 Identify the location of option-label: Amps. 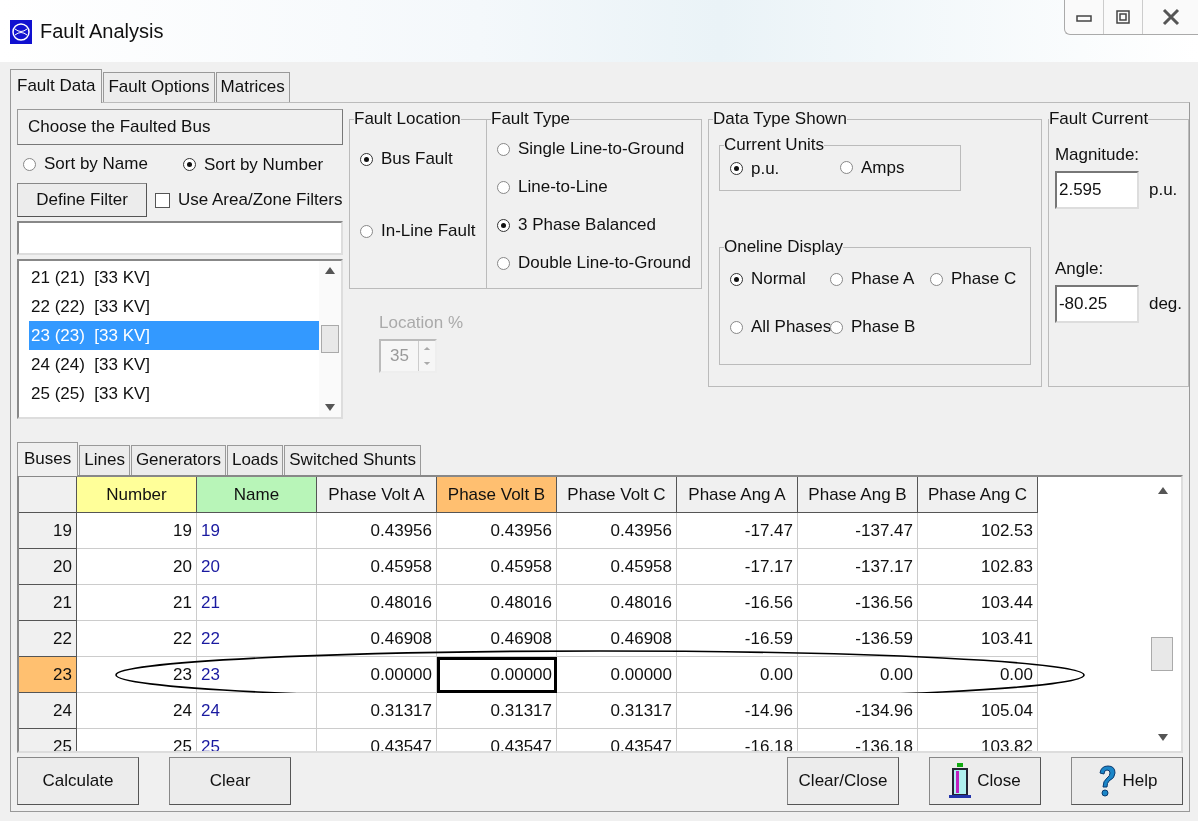
(882, 167).